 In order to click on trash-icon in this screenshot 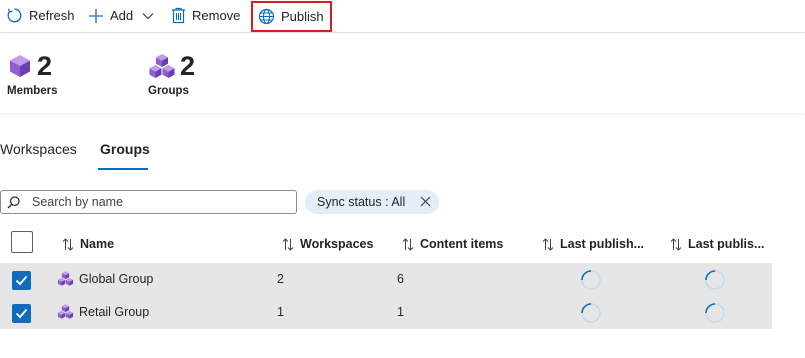, I will do `click(178, 15)`.